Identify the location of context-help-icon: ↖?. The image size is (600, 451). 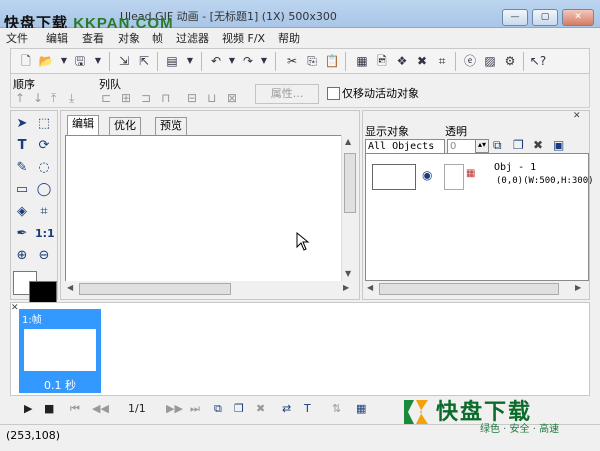
(538, 61).